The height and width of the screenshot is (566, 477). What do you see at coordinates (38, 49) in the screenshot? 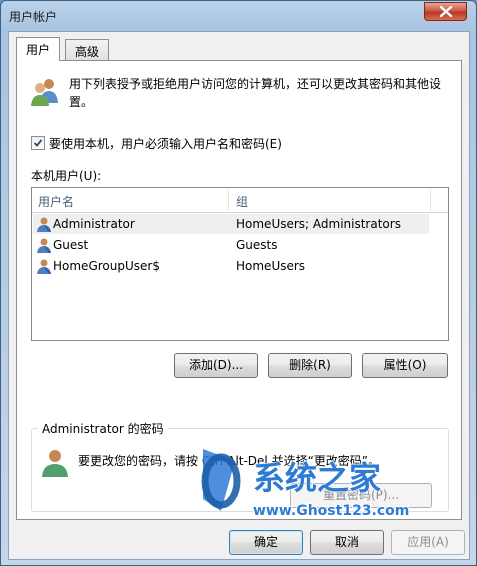
I see `tab-users: 用户` at bounding box center [38, 49].